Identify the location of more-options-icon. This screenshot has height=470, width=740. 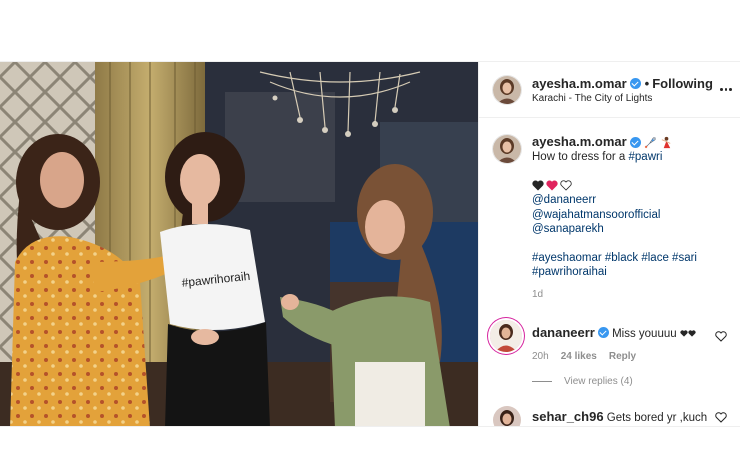
(726, 89).